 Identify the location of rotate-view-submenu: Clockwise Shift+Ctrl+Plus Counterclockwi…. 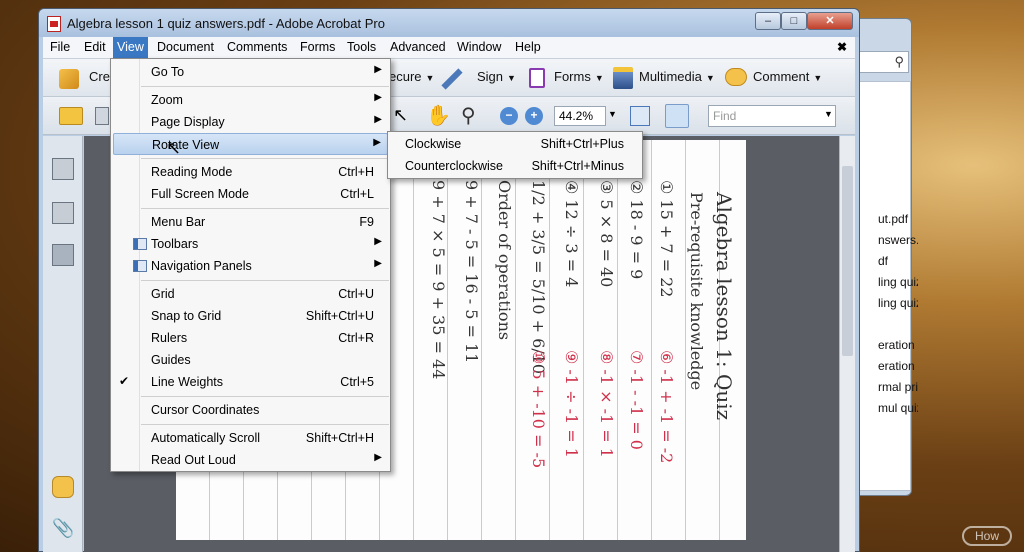
(515, 155).